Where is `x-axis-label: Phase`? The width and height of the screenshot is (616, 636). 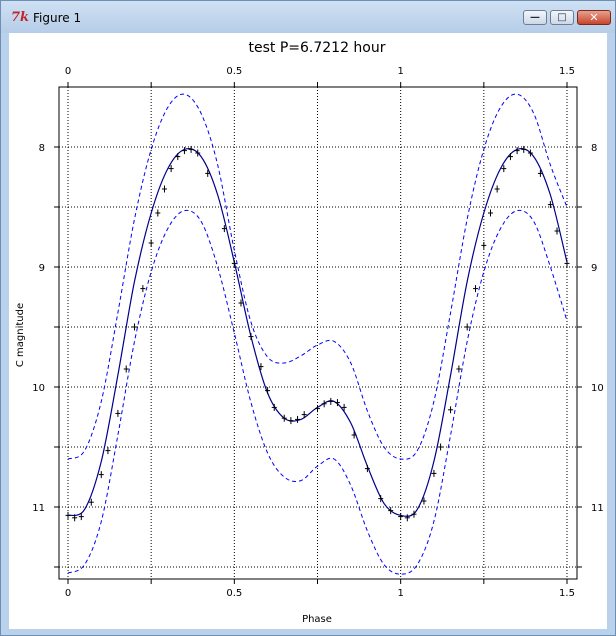
x-axis-label: Phase is located at coordinates (317, 619).